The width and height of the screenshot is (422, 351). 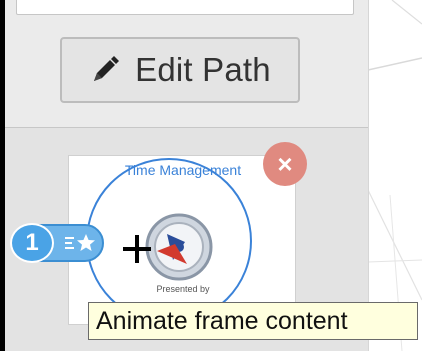 What do you see at coordinates (107, 68) in the screenshot?
I see `pencil-icon` at bounding box center [107, 68].